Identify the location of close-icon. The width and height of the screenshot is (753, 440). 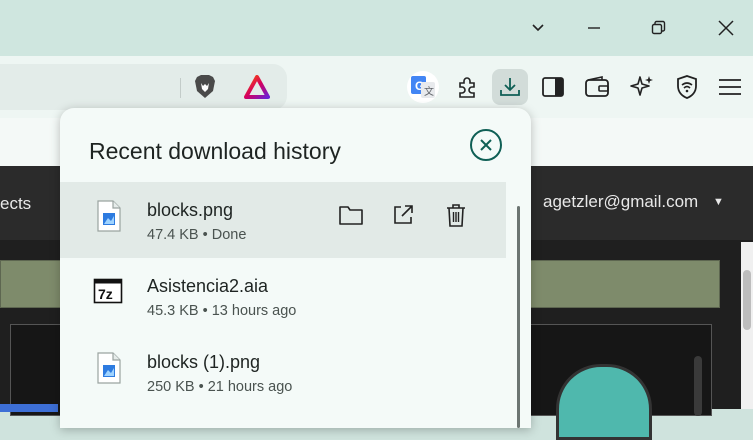
(486, 145).